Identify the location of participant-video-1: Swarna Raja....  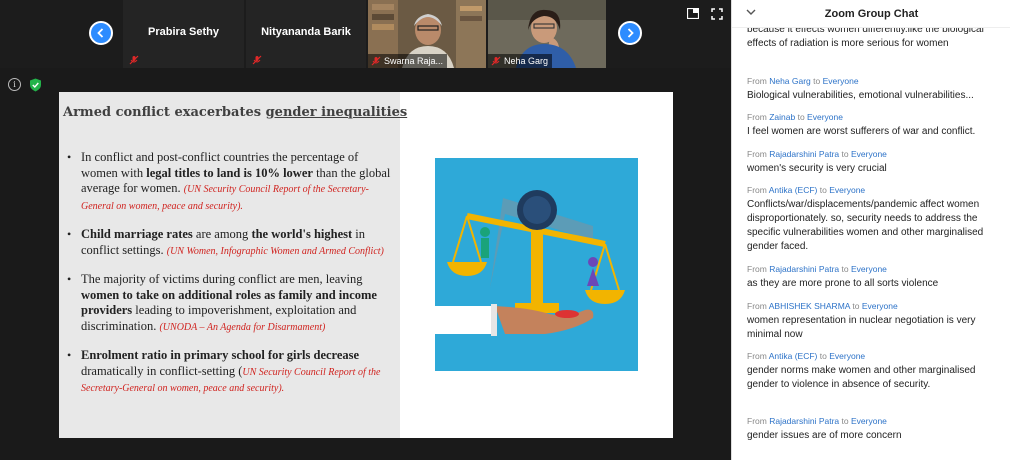
(427, 34).